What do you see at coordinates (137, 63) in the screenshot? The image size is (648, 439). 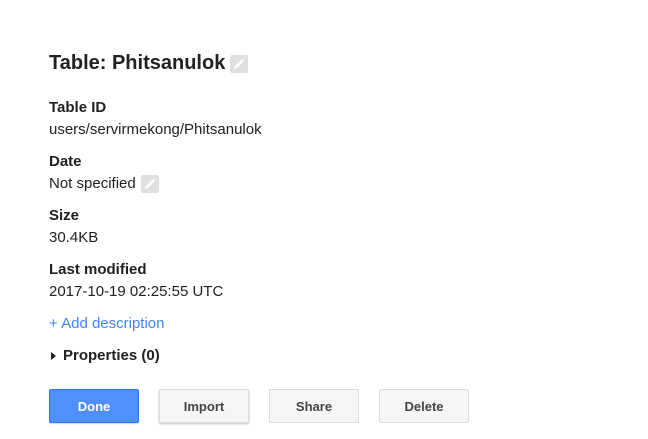 I see `page-title: Table: Phitsanulok` at bounding box center [137, 63].